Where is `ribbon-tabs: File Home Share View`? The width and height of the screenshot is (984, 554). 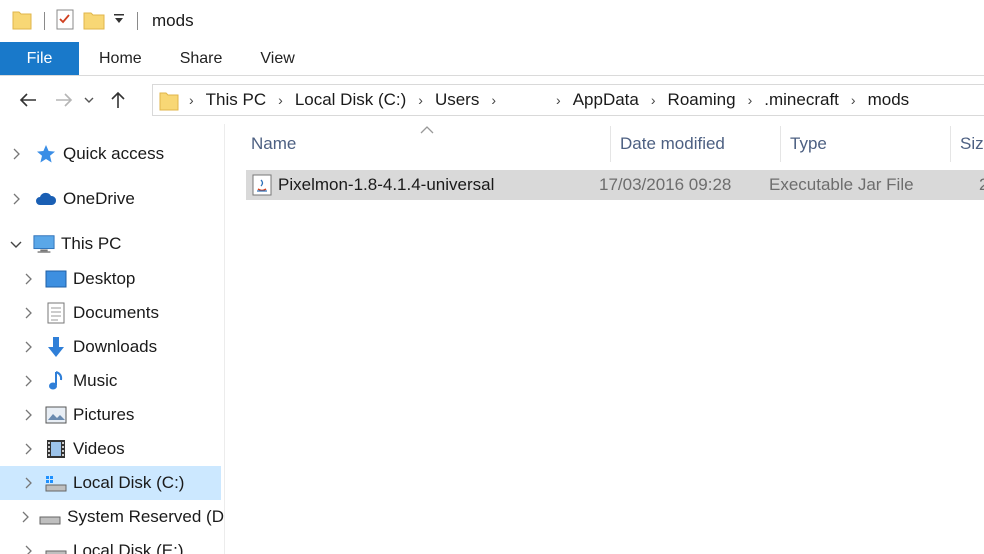 ribbon-tabs: File Home Share View is located at coordinates (492, 59).